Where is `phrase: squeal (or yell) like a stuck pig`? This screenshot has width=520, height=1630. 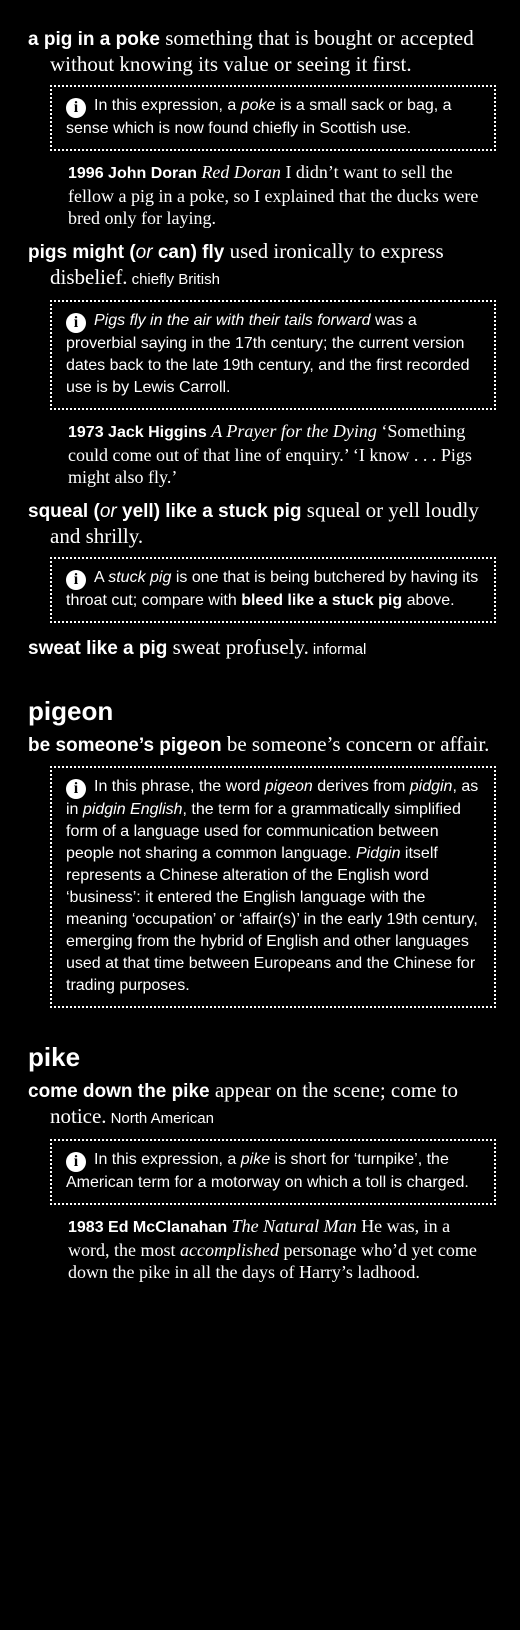
phrase: squeal (or yell) like a stuck pig is located at coordinates (165, 511).